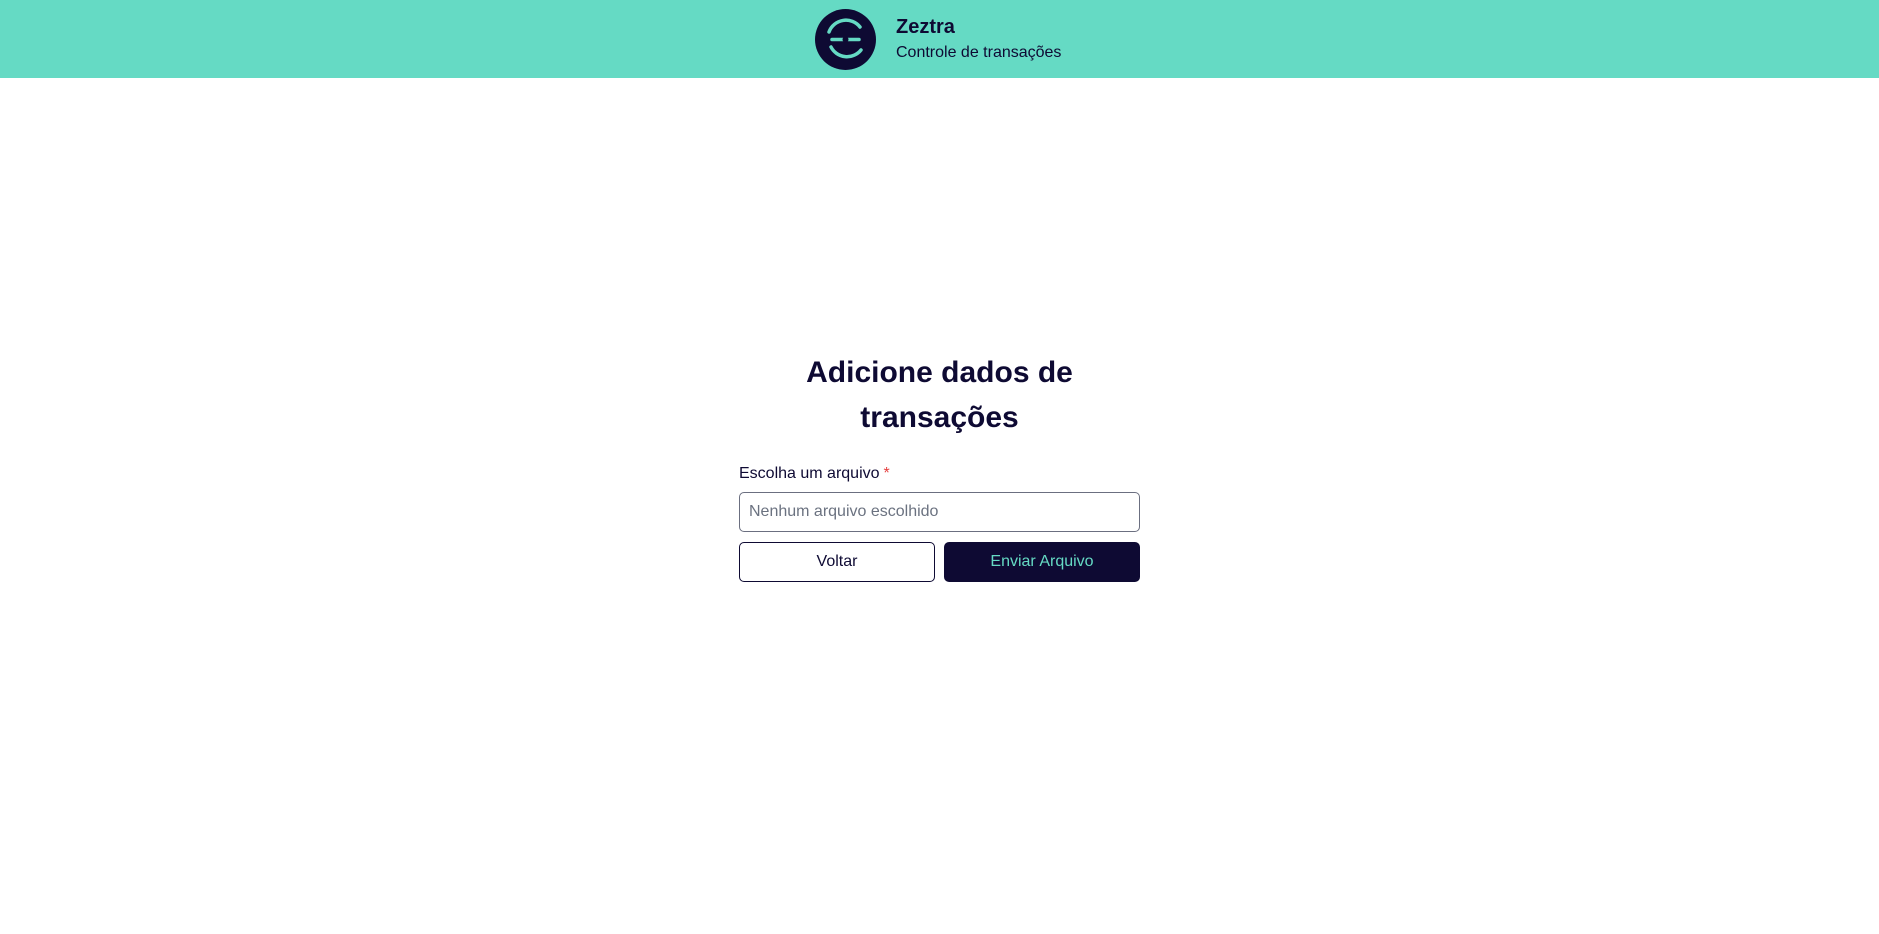  I want to click on back-button: Voltar, so click(837, 562).